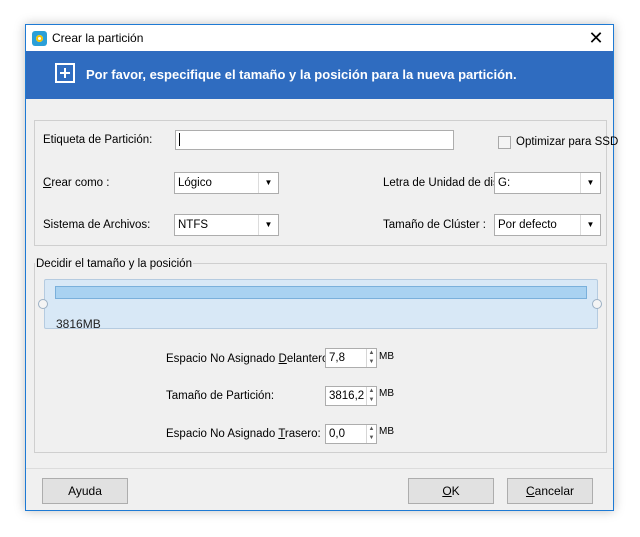 This screenshot has width=640, height=537. I want to click on text-cursor, so click(179, 139).